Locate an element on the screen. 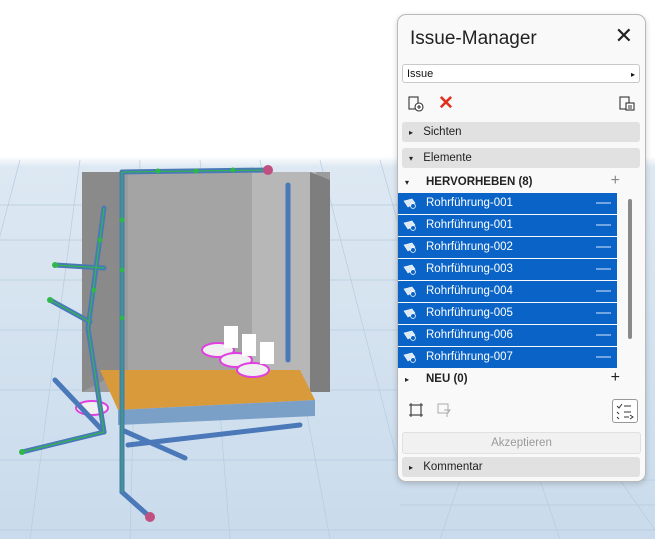 The image size is (655, 539). element-label: Rohrführung-003 is located at coordinates (469, 269).